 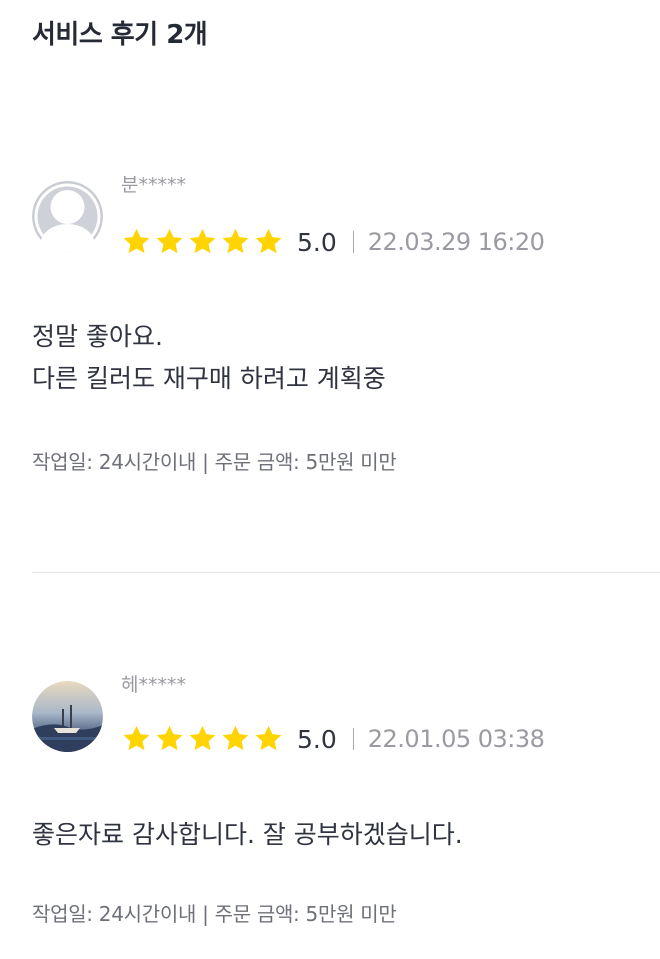 What do you see at coordinates (153, 685) in the screenshot?
I see `reviewer-name: 헤*****` at bounding box center [153, 685].